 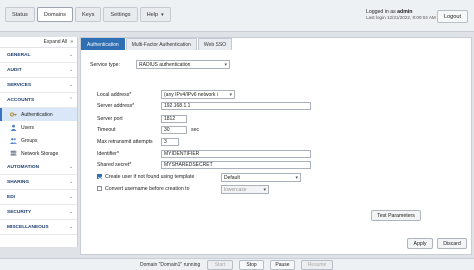 I want to click on convert-username-row: Convert username before creation to, so click(x=143, y=189).